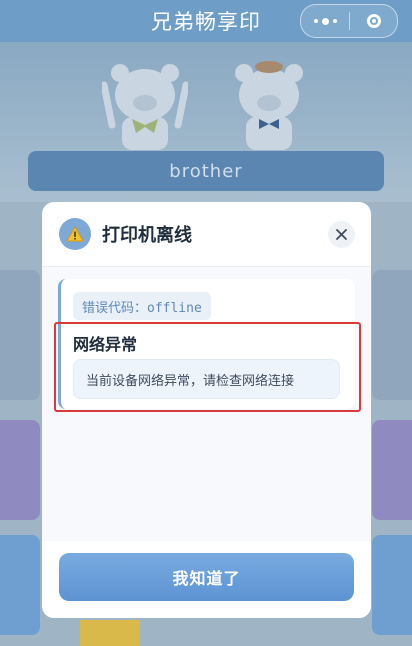  What do you see at coordinates (142, 306) in the screenshot?
I see `error-code-badge: 错误代码：offline` at bounding box center [142, 306].